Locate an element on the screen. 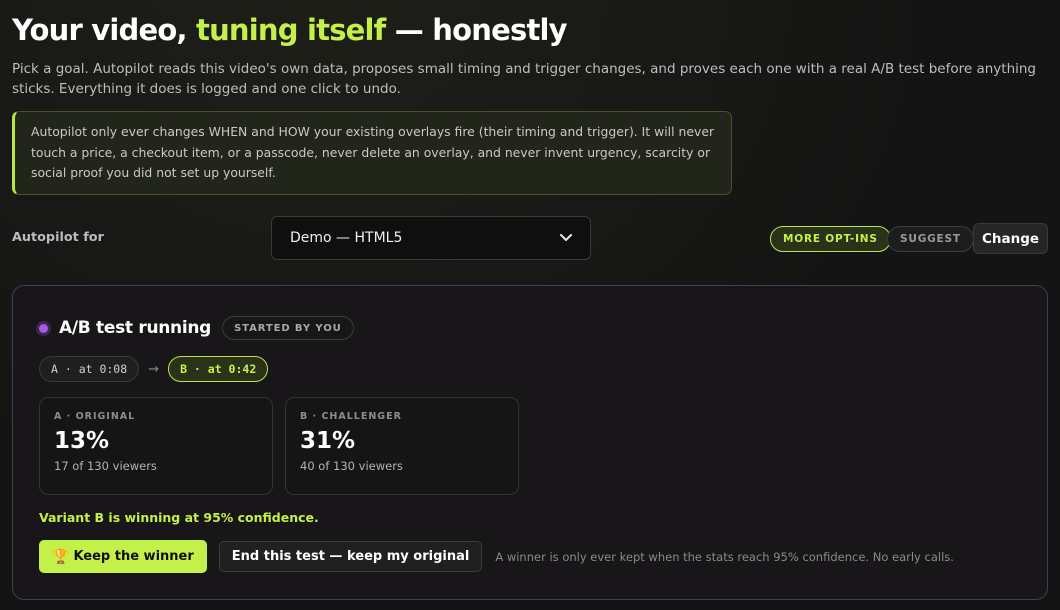 The width and height of the screenshot is (1060, 610). variant-timeline: A · at 0:08 → B · at 0:42 is located at coordinates (154, 369).